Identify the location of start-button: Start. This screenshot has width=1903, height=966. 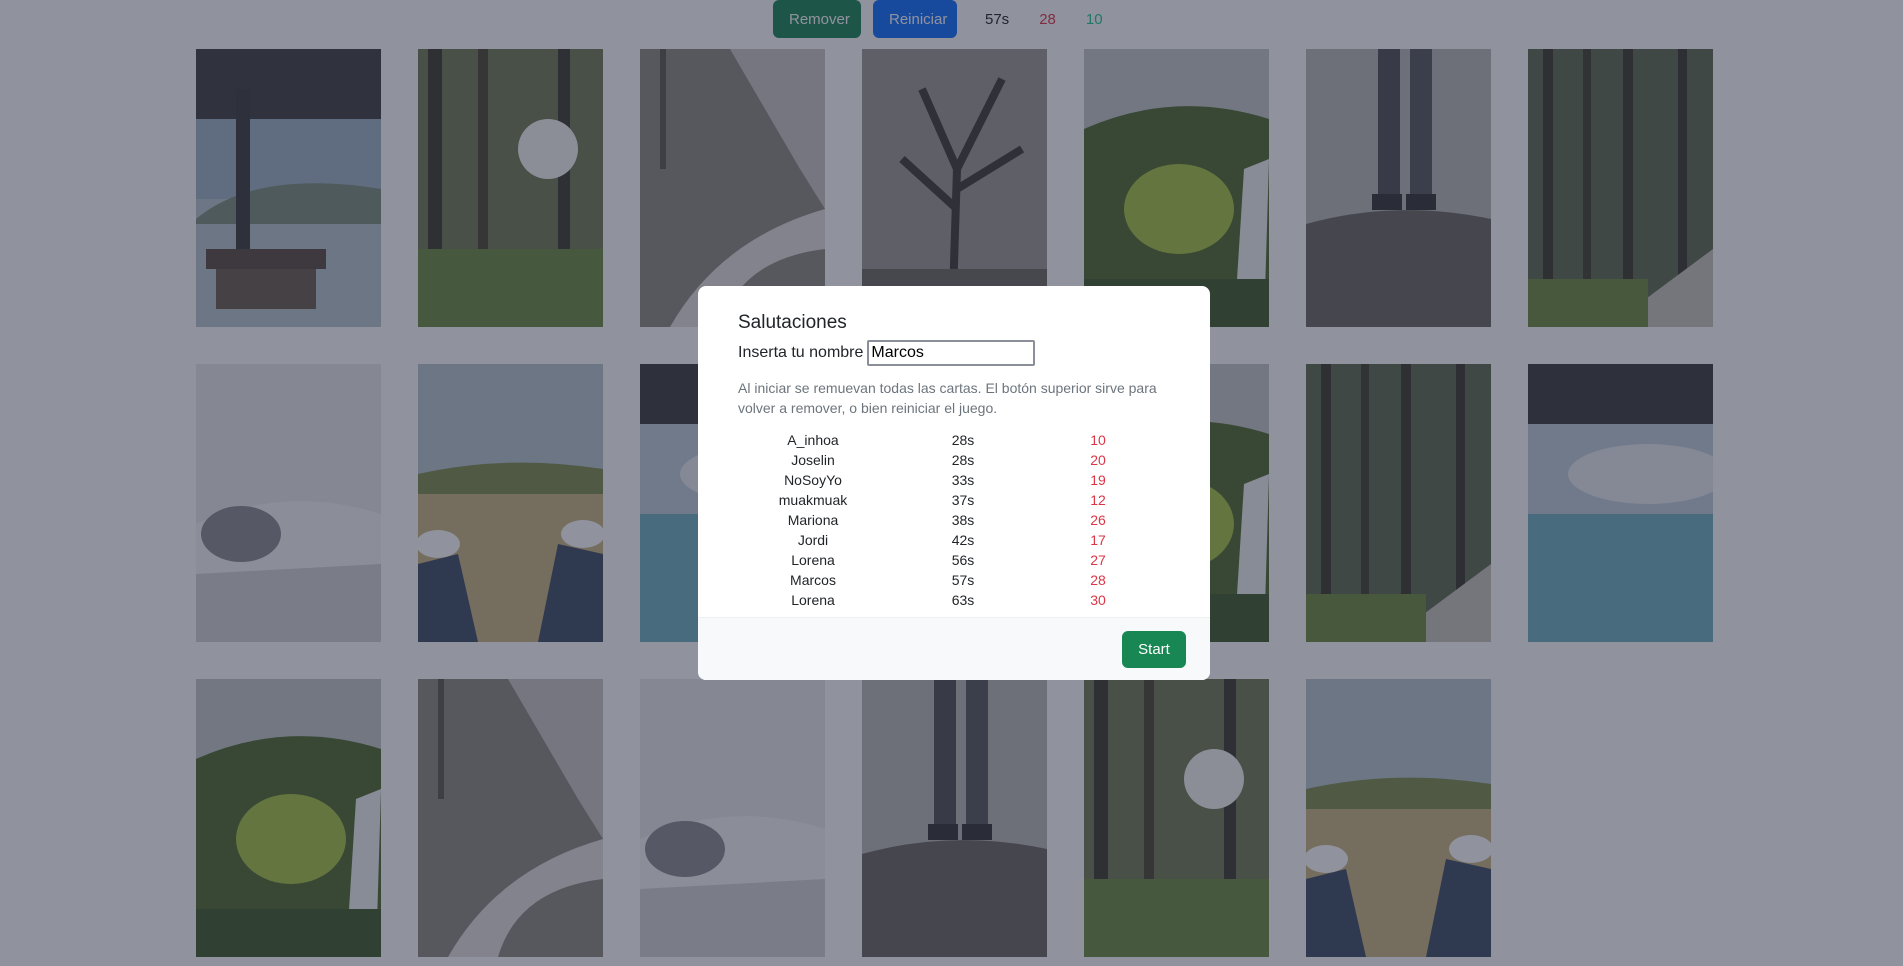
(1154, 649).